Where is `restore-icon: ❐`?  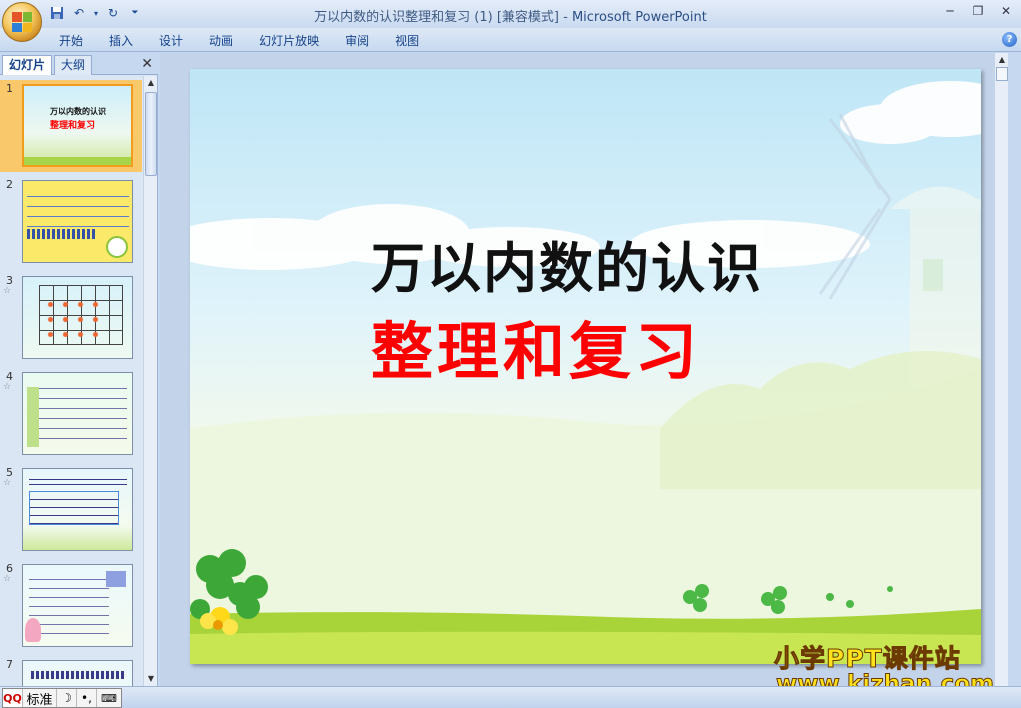 restore-icon: ❐ is located at coordinates (978, 11).